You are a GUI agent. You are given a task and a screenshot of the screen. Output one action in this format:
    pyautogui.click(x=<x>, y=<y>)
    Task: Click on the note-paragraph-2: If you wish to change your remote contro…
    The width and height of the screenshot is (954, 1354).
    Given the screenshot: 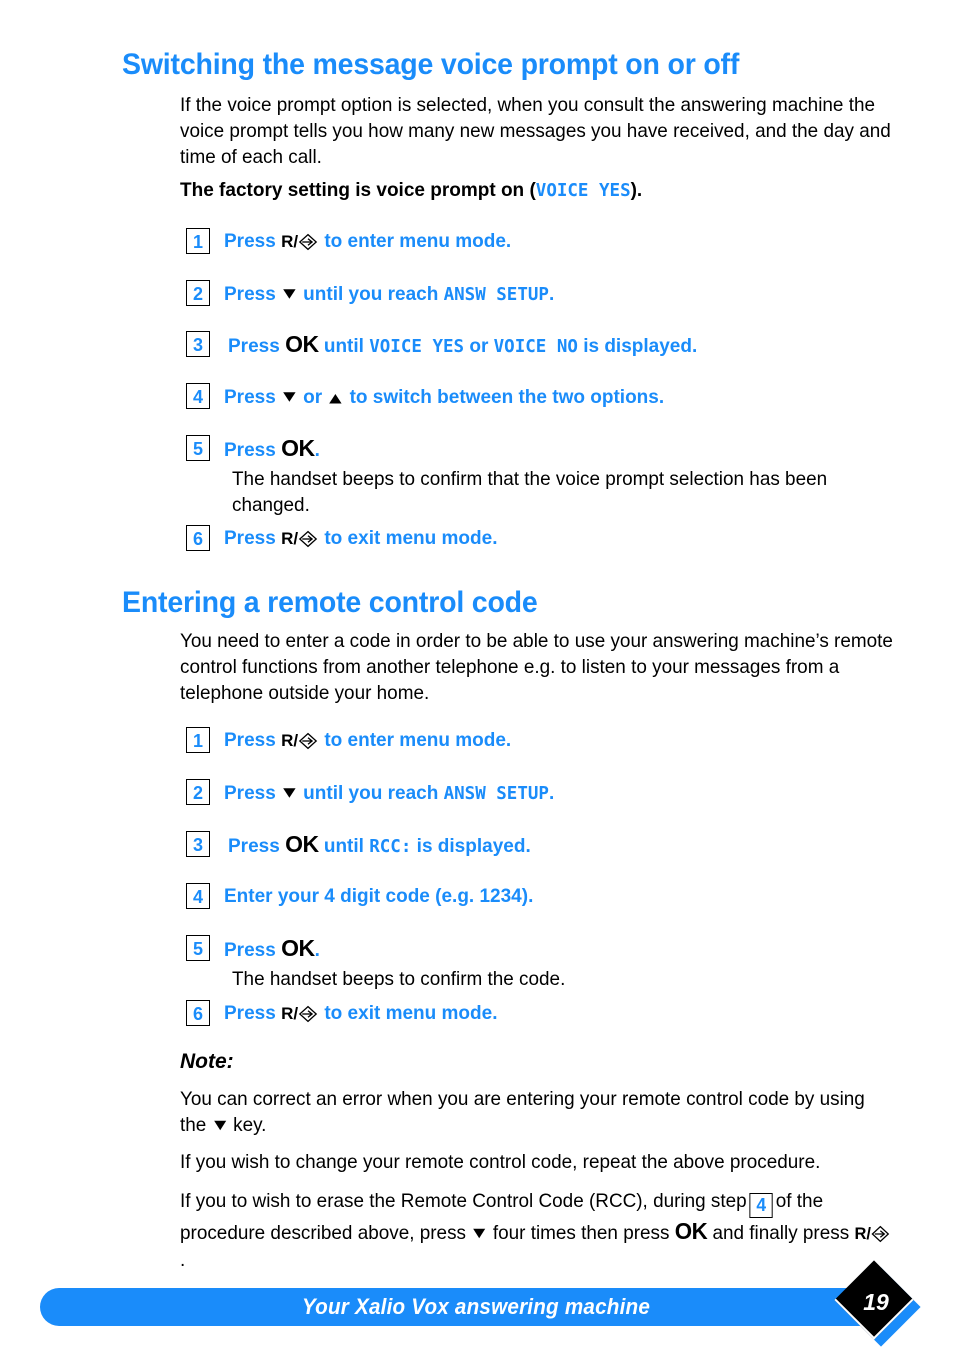 What is the action you would take?
    pyautogui.click(x=500, y=1162)
    